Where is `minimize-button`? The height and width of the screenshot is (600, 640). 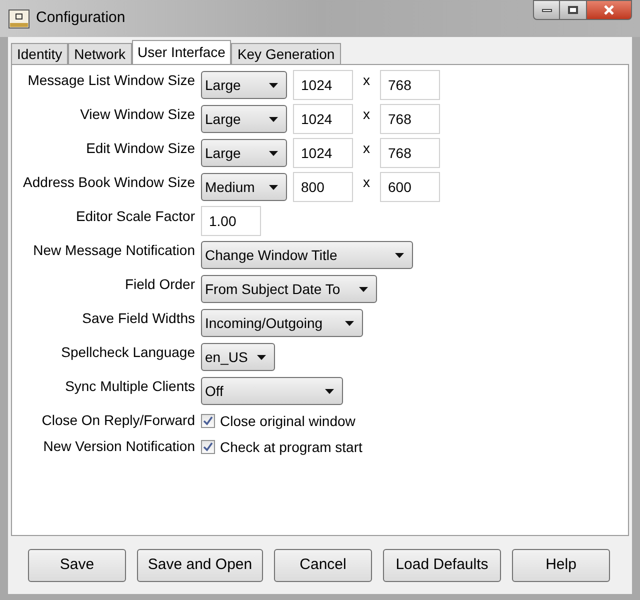 minimize-button is located at coordinates (546, 10).